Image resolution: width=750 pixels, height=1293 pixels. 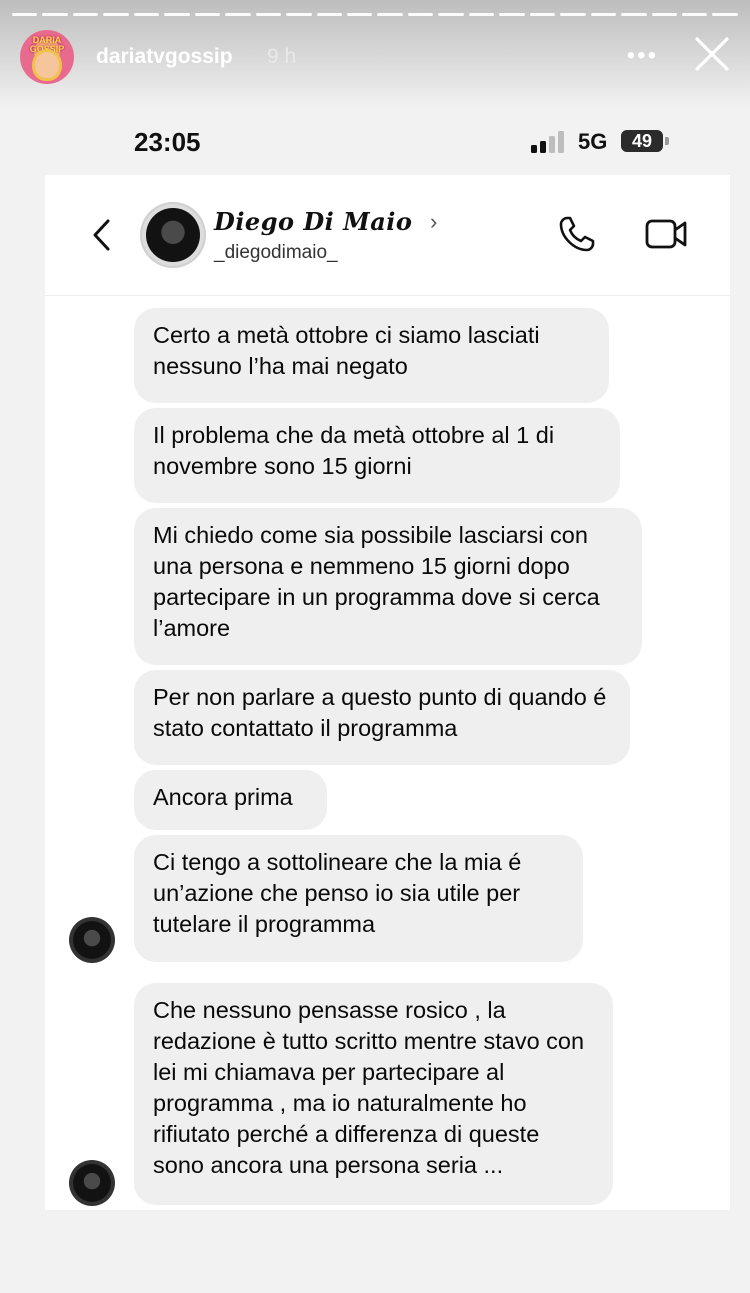 I want to click on story-progress-bar, so click(x=375, y=15).